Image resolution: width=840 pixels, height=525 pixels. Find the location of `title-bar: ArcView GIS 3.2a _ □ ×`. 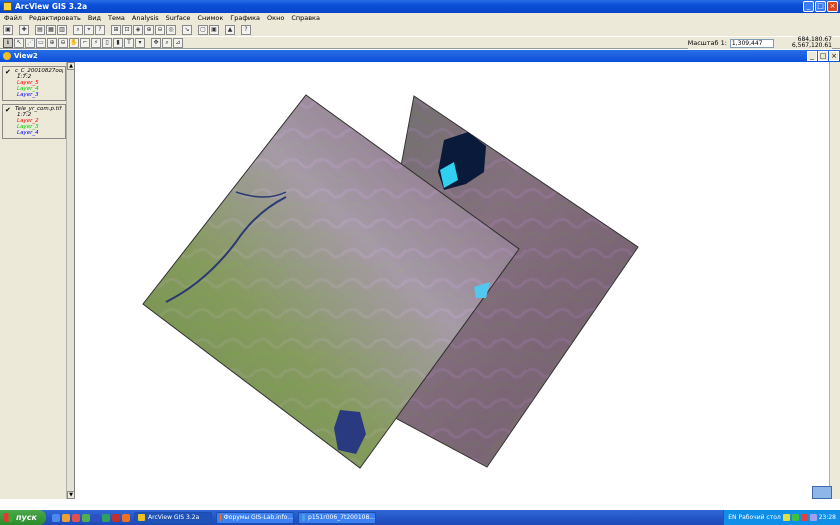

title-bar: ArcView GIS 3.2a _ □ × is located at coordinates (420, 6).